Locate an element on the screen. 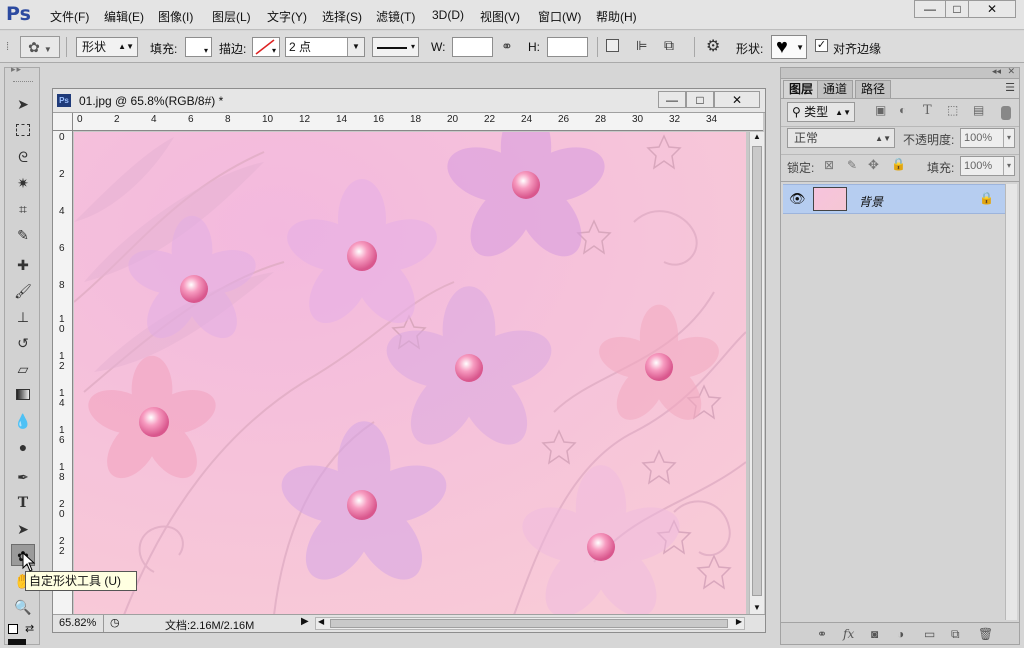 The width and height of the screenshot is (1024, 648). menu-view: 视图(V) is located at coordinates (500, 16).